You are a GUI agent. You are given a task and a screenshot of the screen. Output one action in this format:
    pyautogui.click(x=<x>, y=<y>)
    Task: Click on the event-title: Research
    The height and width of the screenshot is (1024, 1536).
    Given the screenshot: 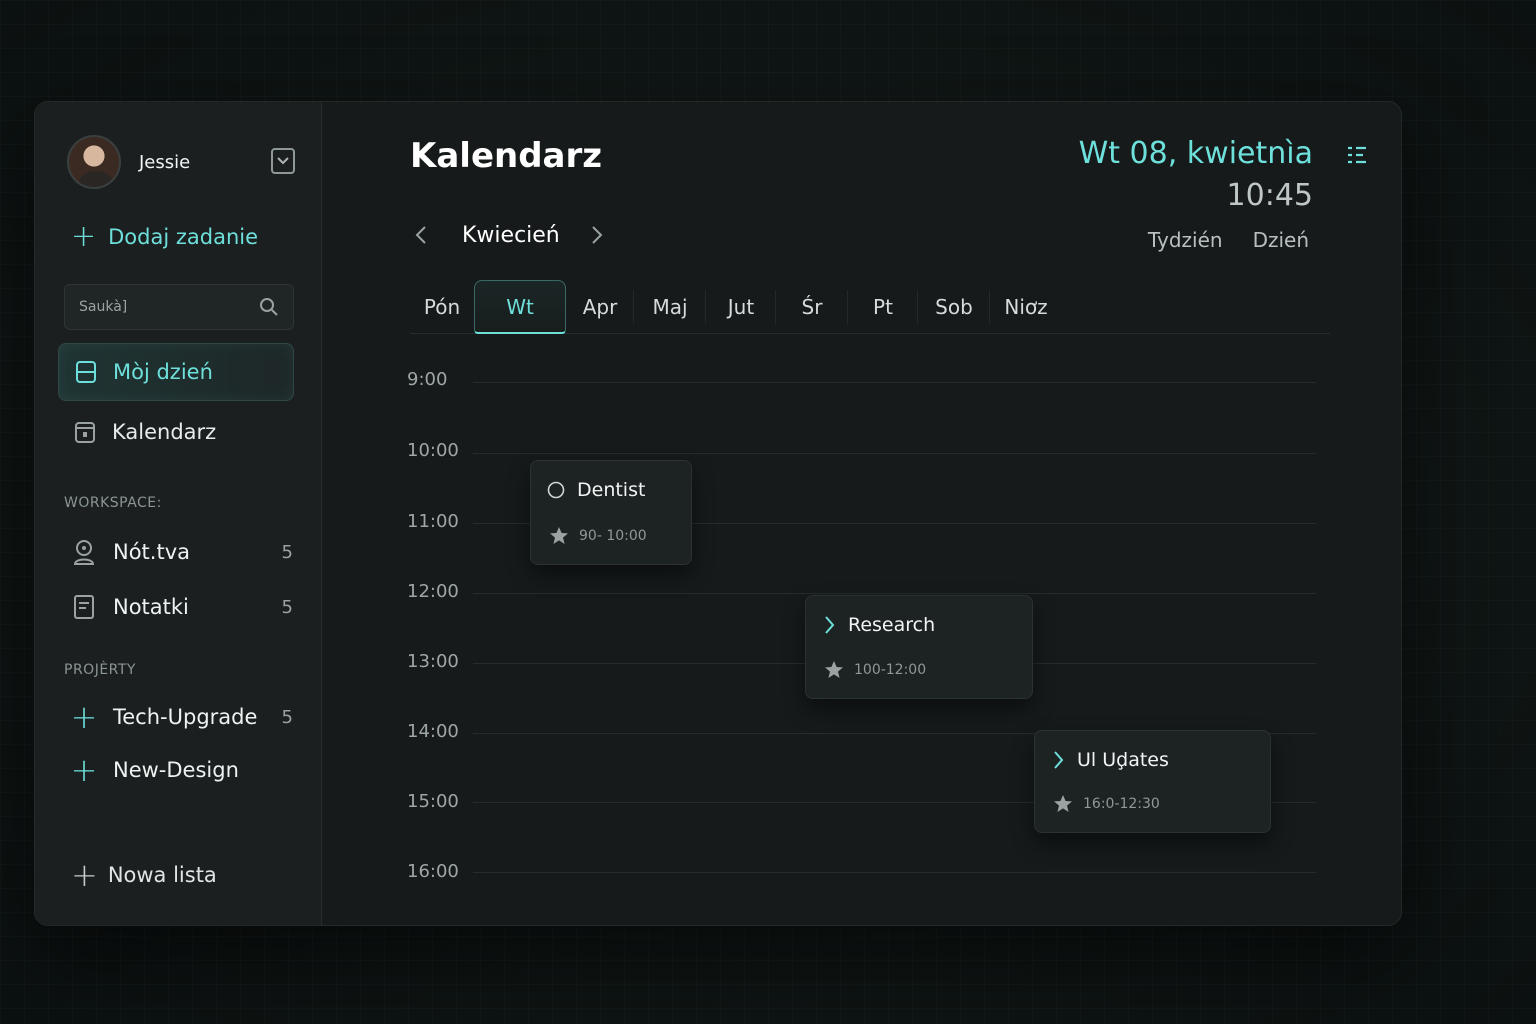 What is the action you would take?
    pyautogui.click(x=892, y=625)
    